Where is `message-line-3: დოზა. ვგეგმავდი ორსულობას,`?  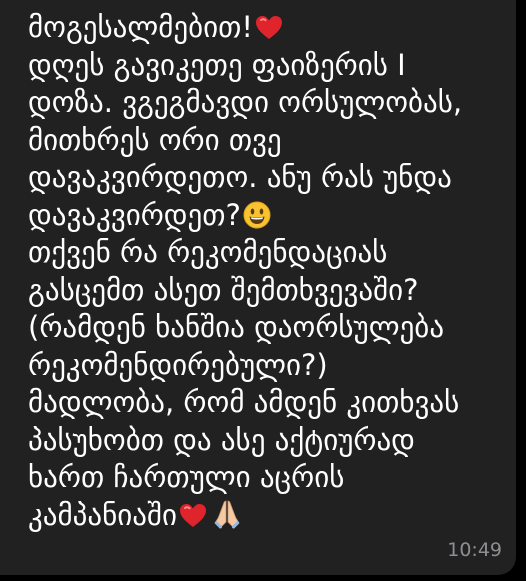
message-line-3: დოზა. ვგეგმავდი ორსულობას, is located at coordinates (245, 102).